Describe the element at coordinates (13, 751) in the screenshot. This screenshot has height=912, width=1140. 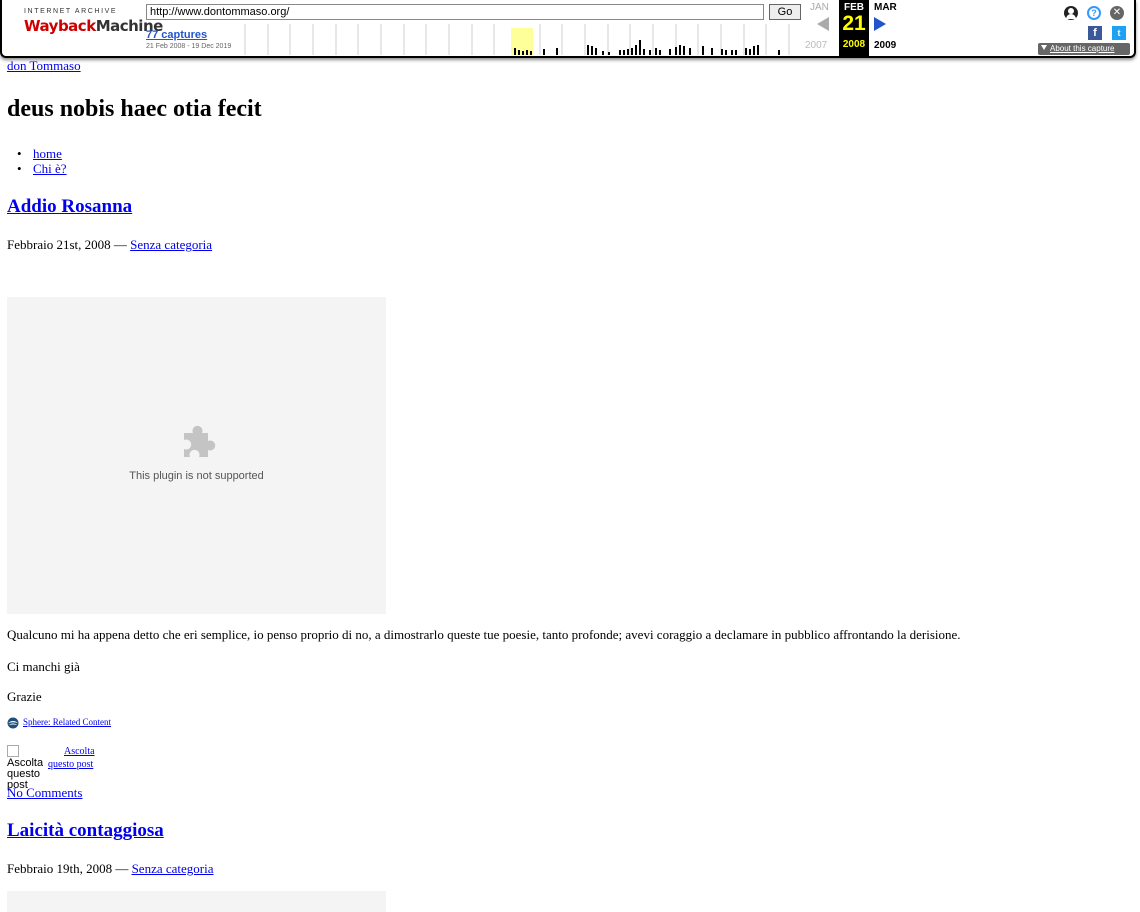
I see `broken-image-icon` at that location.